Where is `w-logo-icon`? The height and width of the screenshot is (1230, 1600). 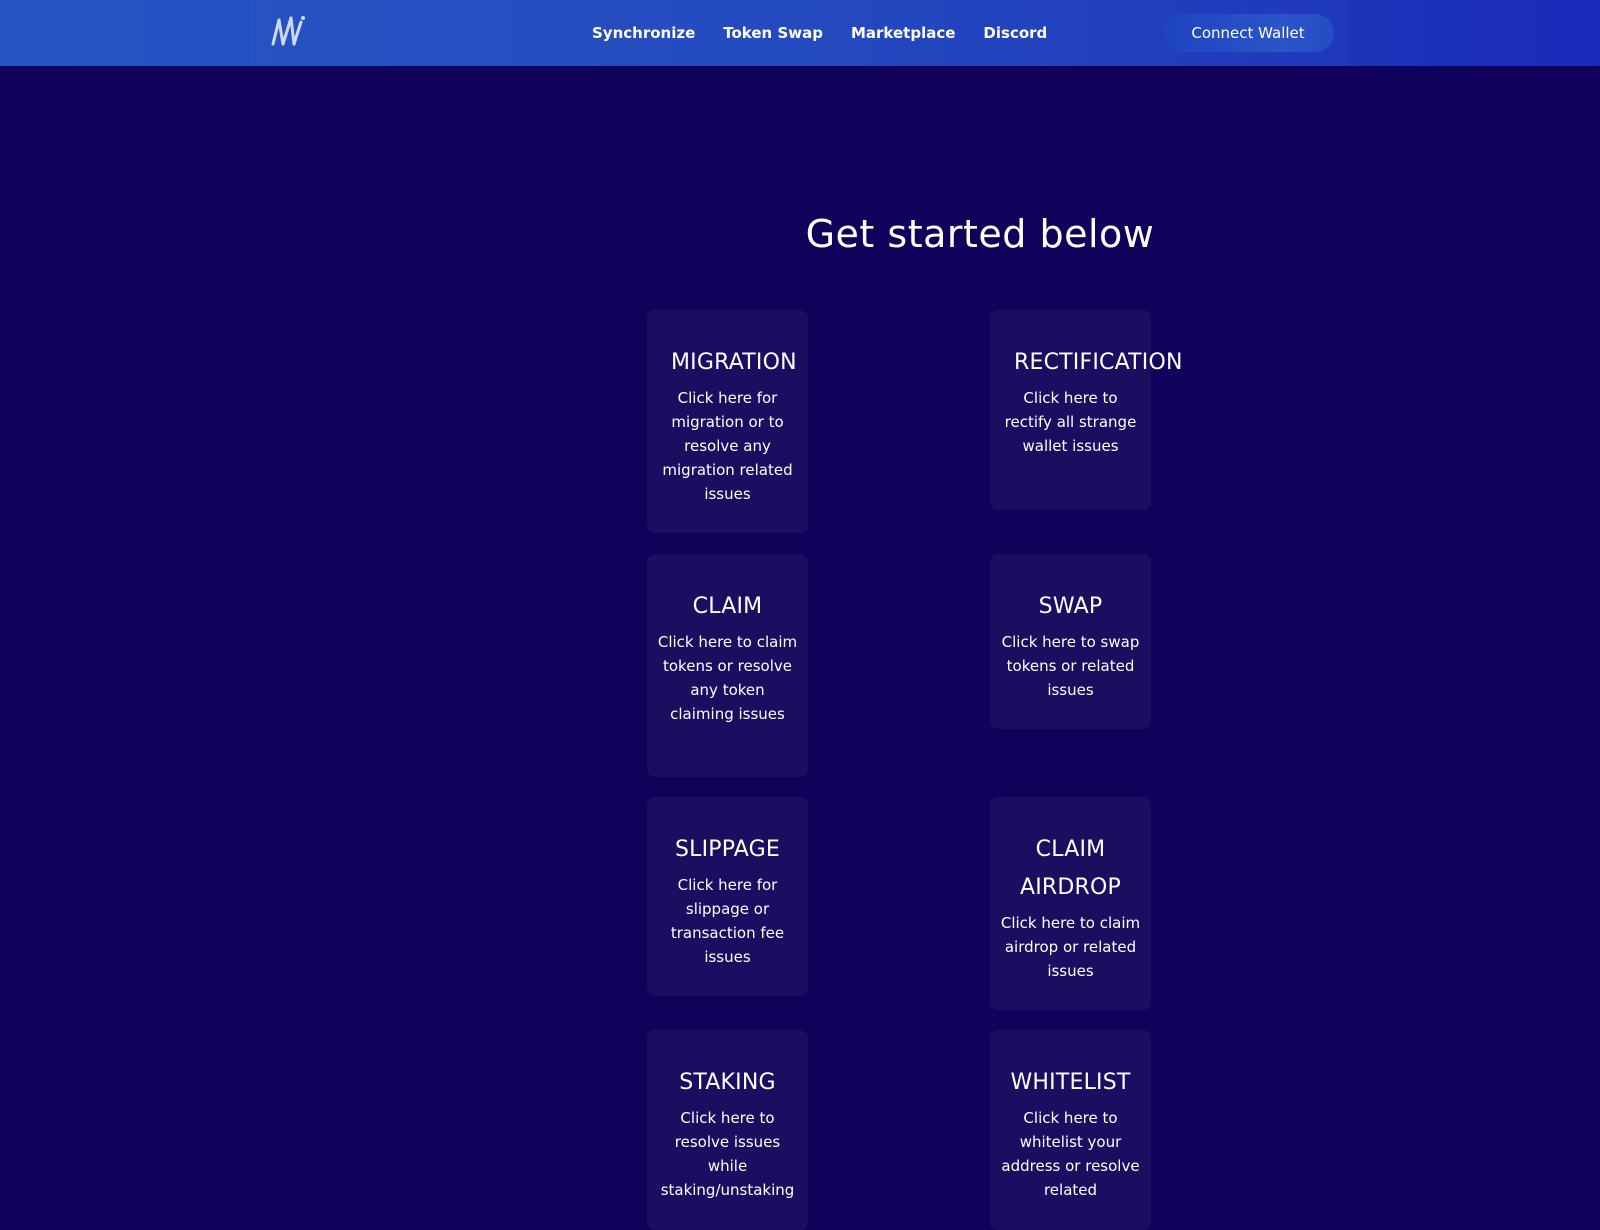
w-logo-icon is located at coordinates (290, 32).